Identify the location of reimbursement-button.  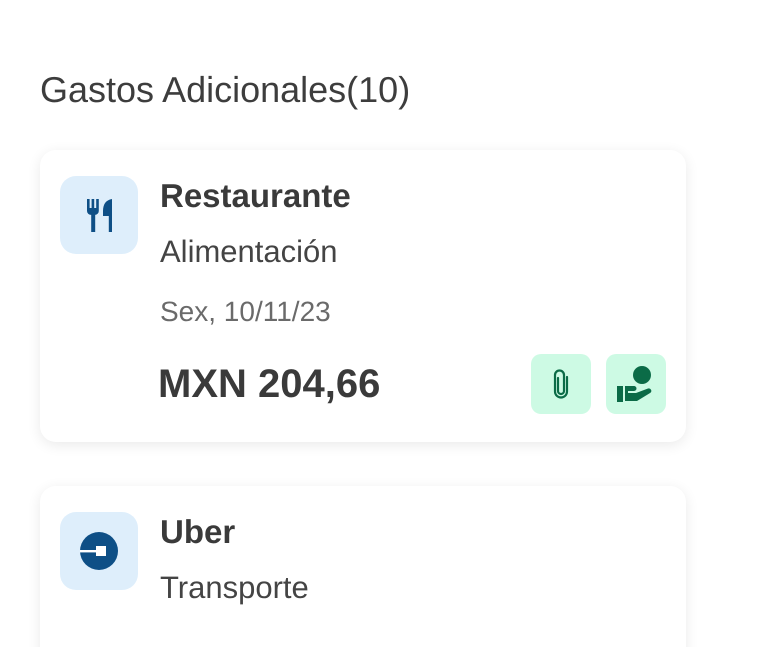
(636, 384).